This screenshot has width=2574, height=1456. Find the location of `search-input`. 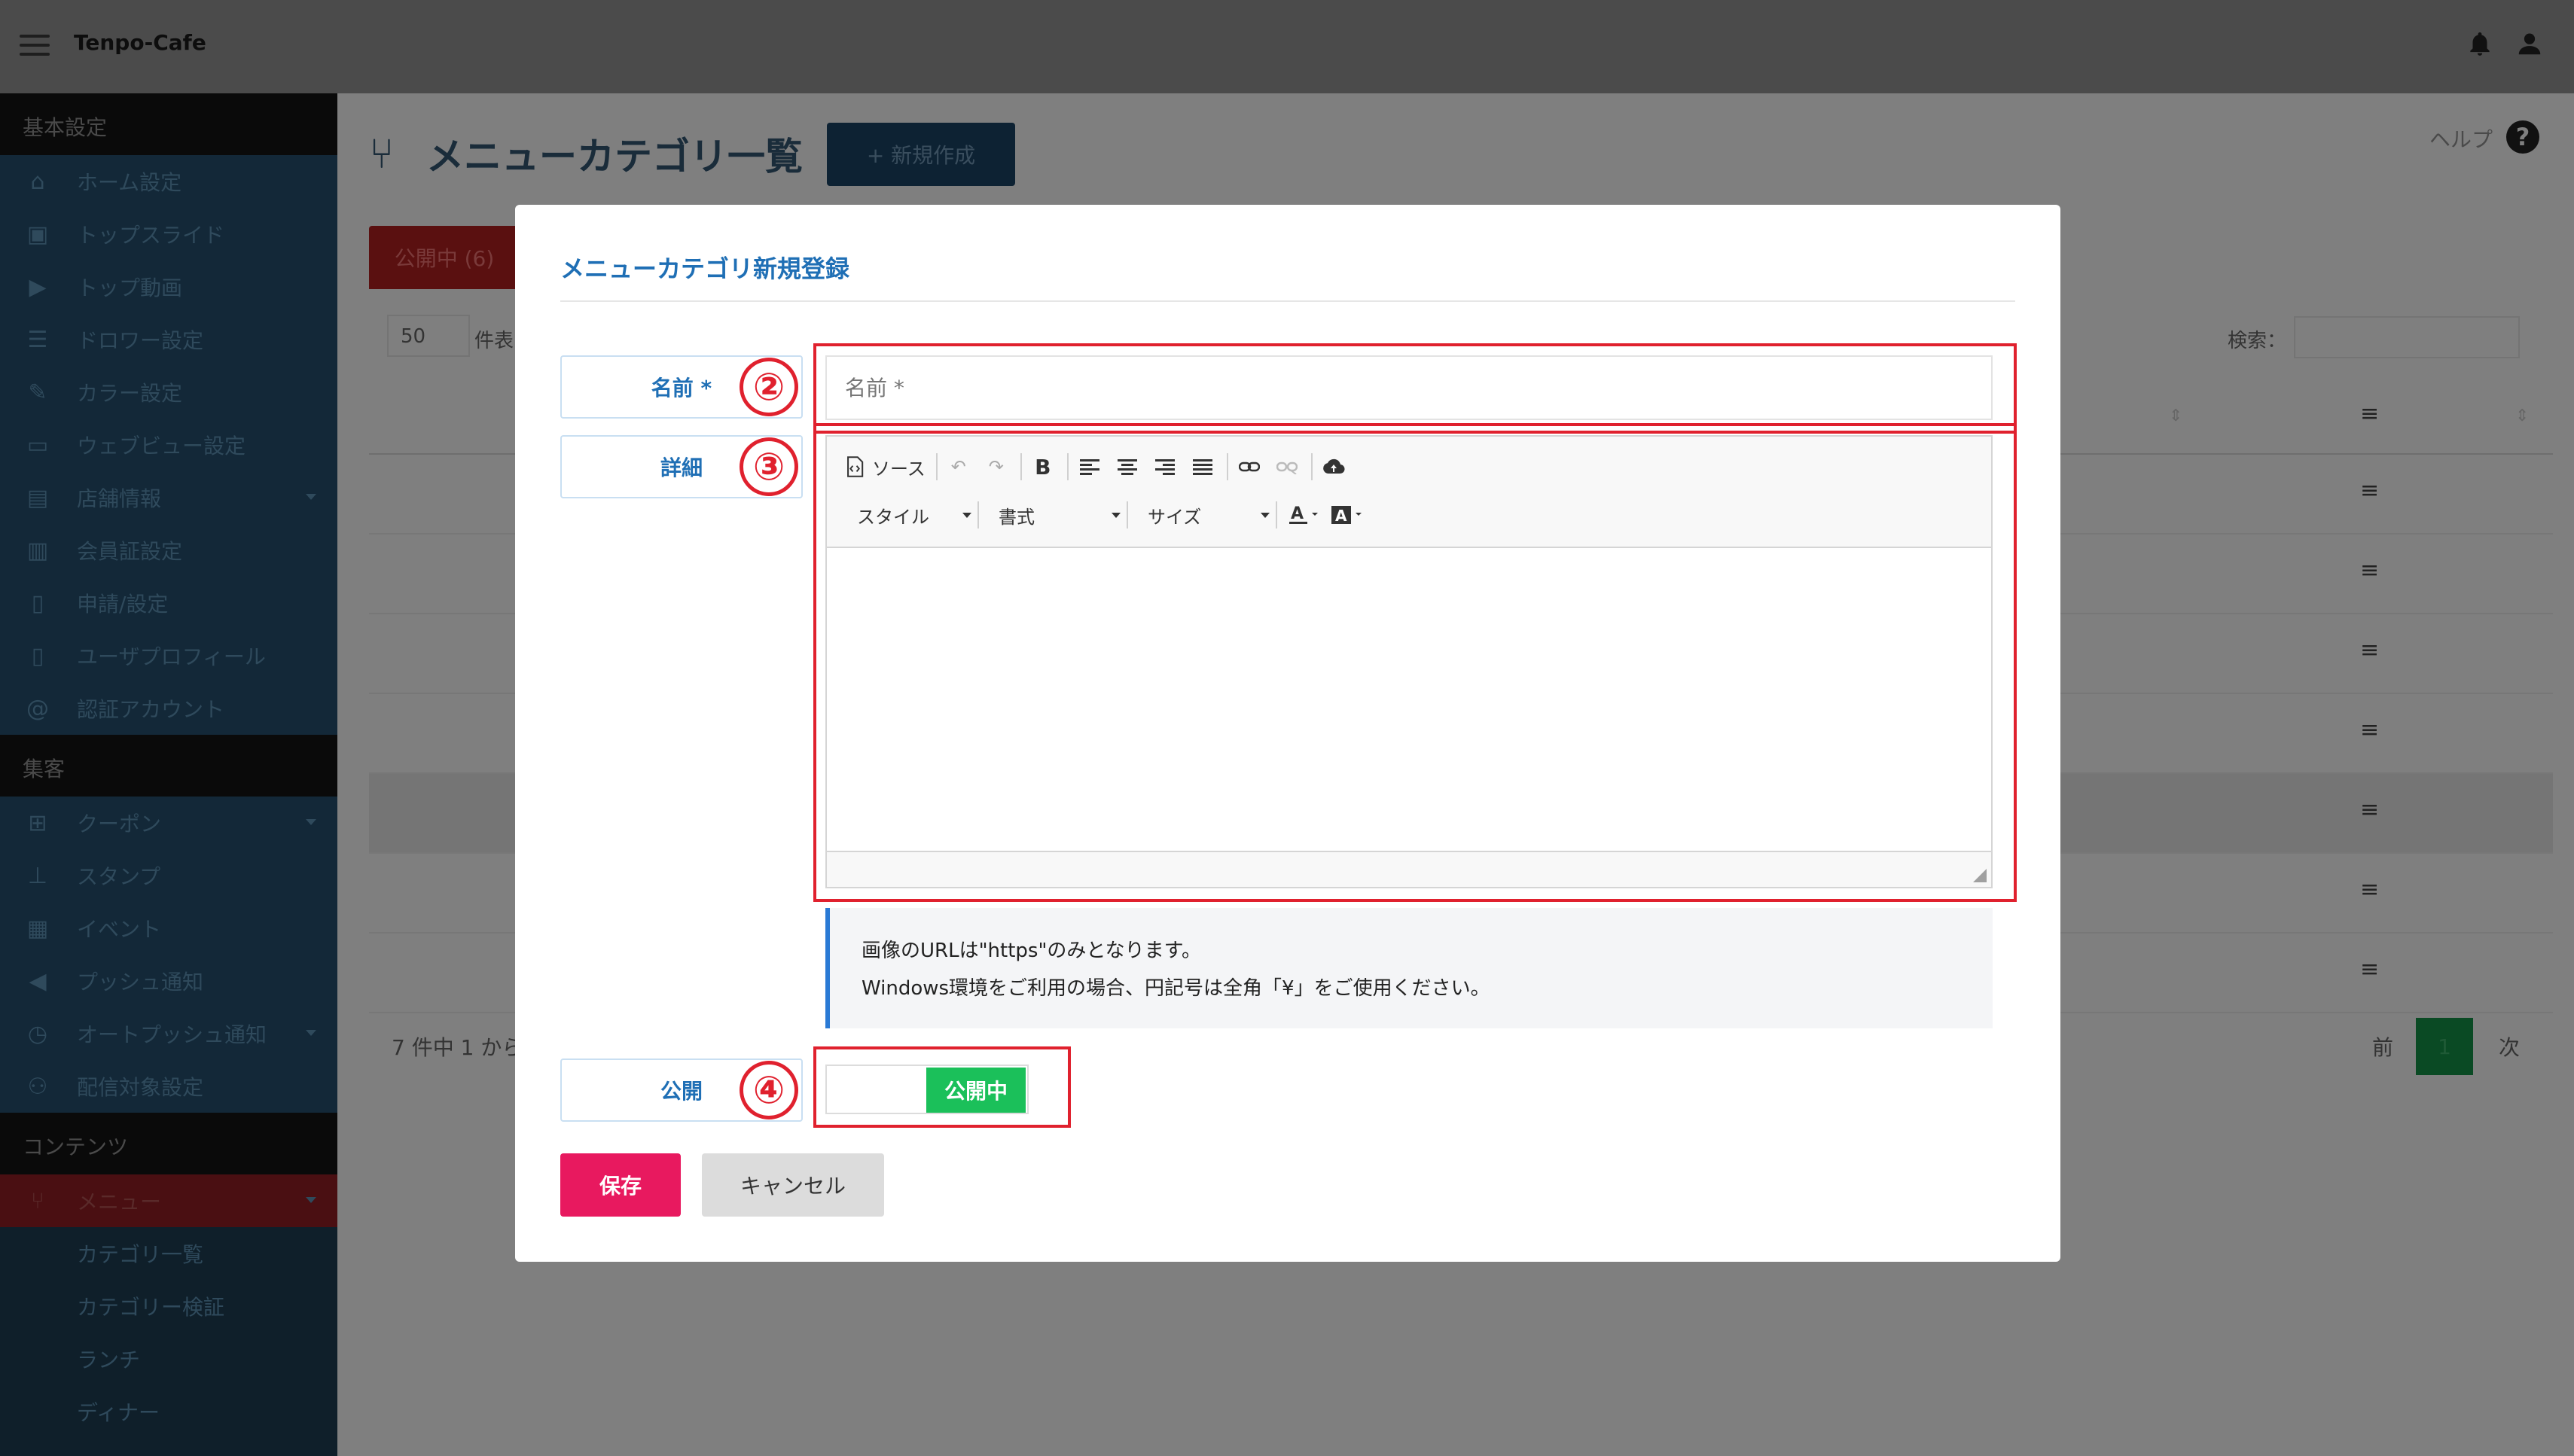

search-input is located at coordinates (2407, 337).